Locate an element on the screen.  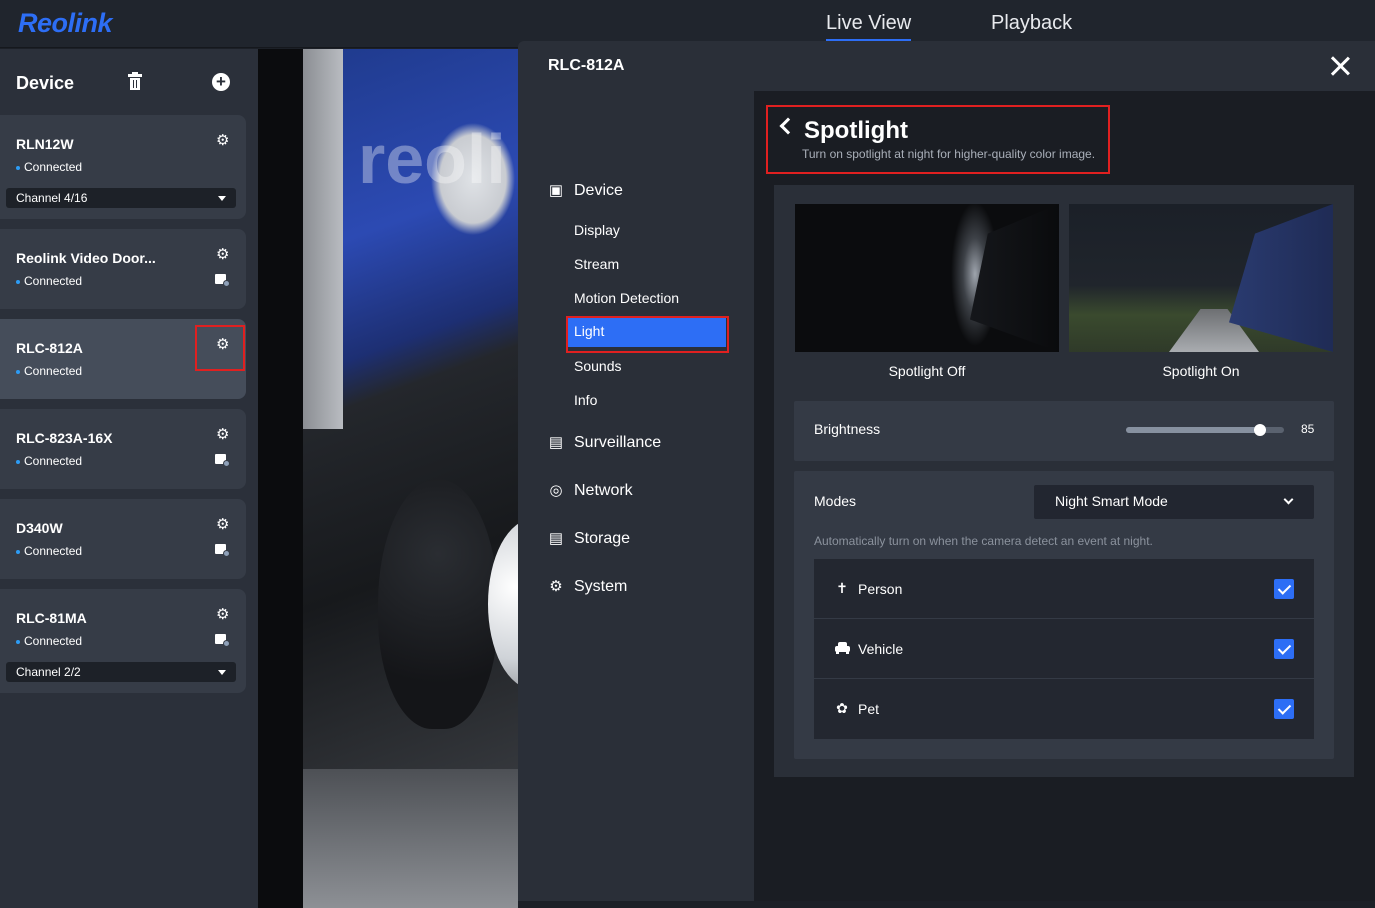
modal-header: RLC-812A is located at coordinates (946, 66).